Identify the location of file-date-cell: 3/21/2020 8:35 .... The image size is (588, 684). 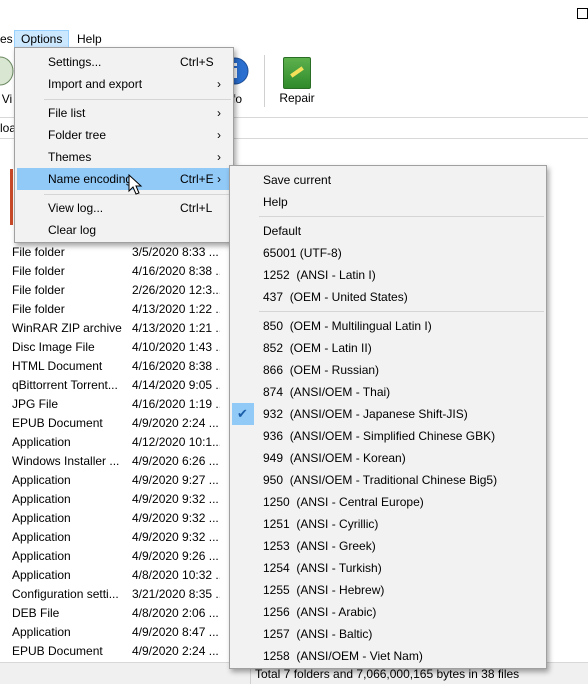
(176, 594).